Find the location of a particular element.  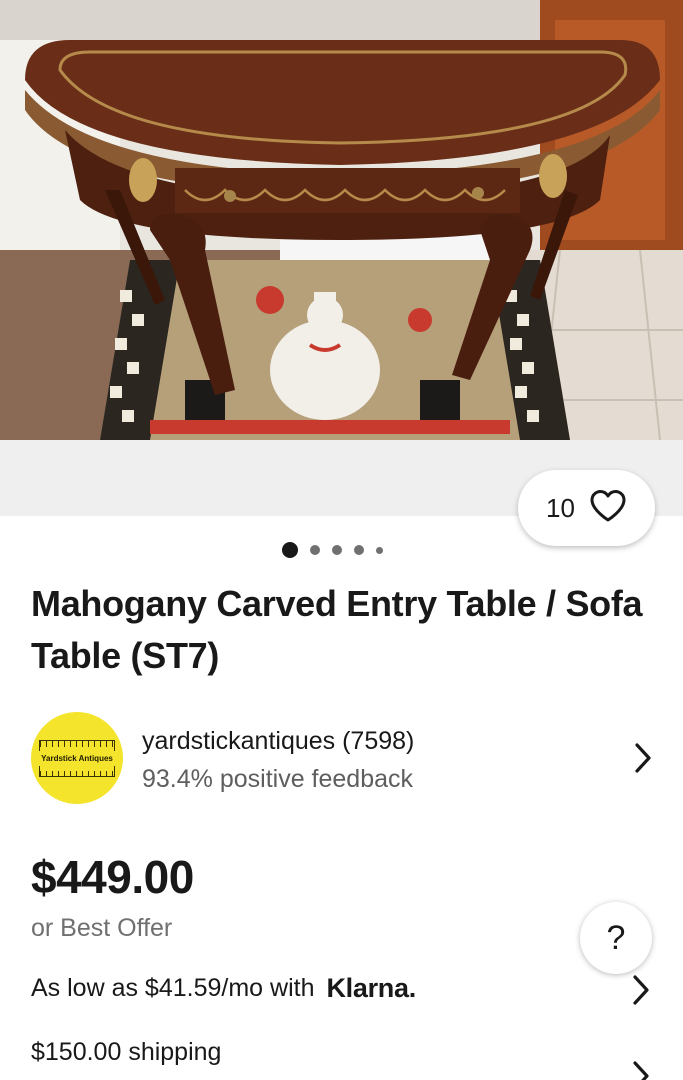

seller-avatar: Yardstick Antiques is located at coordinates (77, 758).